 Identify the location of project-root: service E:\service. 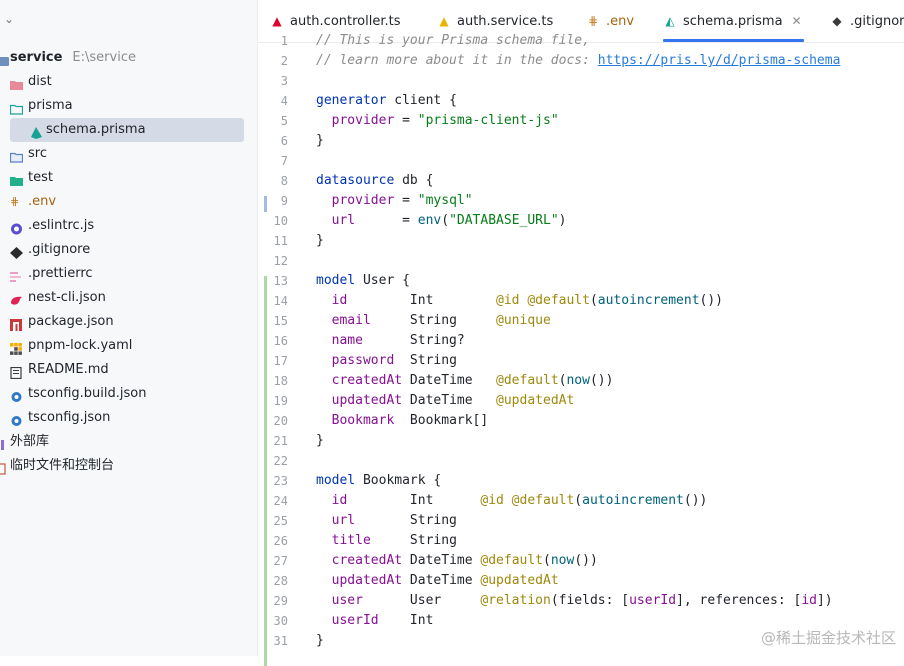
(128, 58).